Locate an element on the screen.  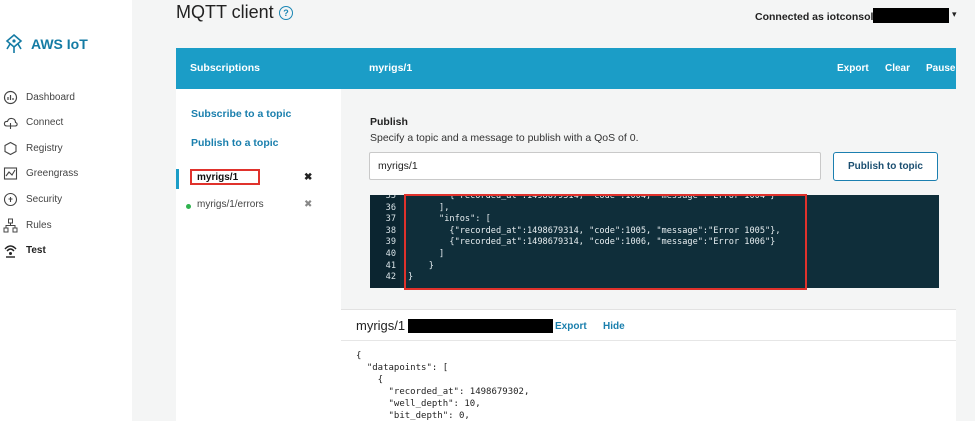
line-number: 35 is located at coordinates (390, 198).